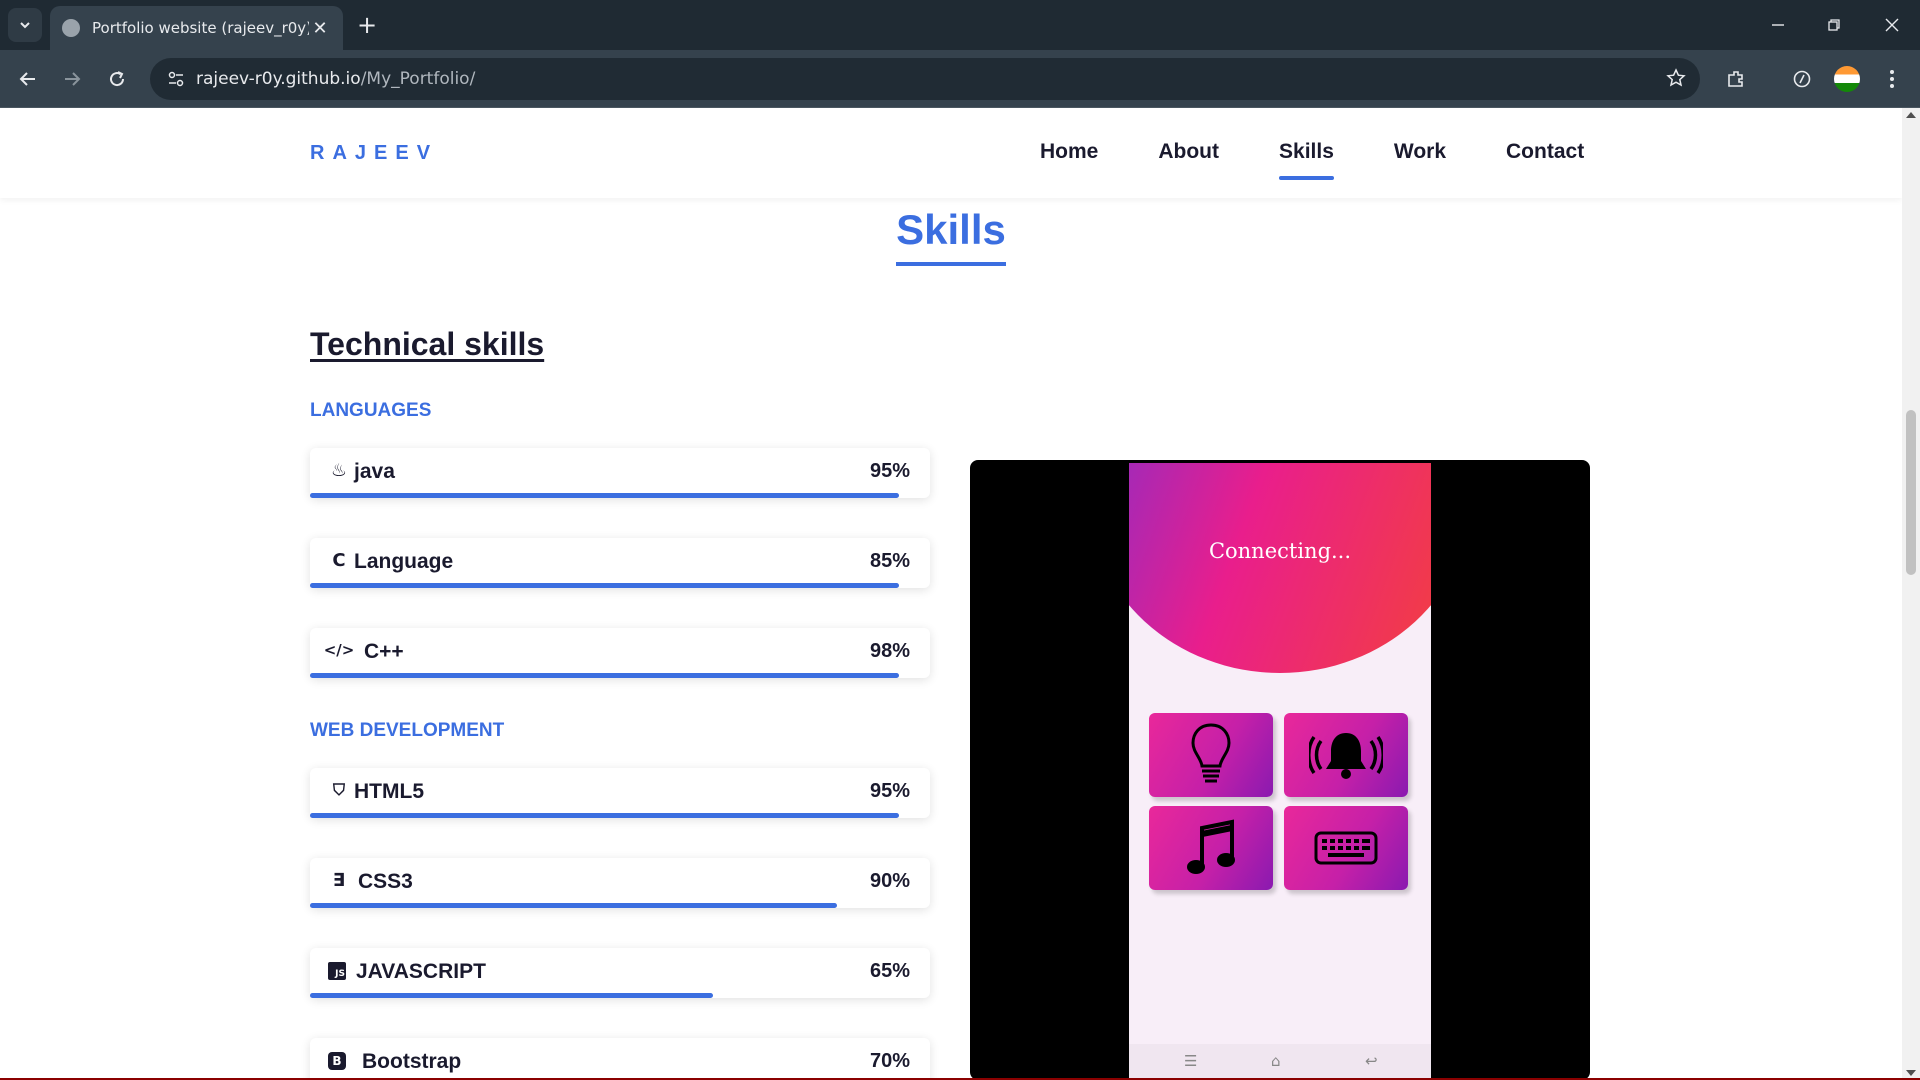  I want to click on skill-percent: 98%, so click(889, 651).